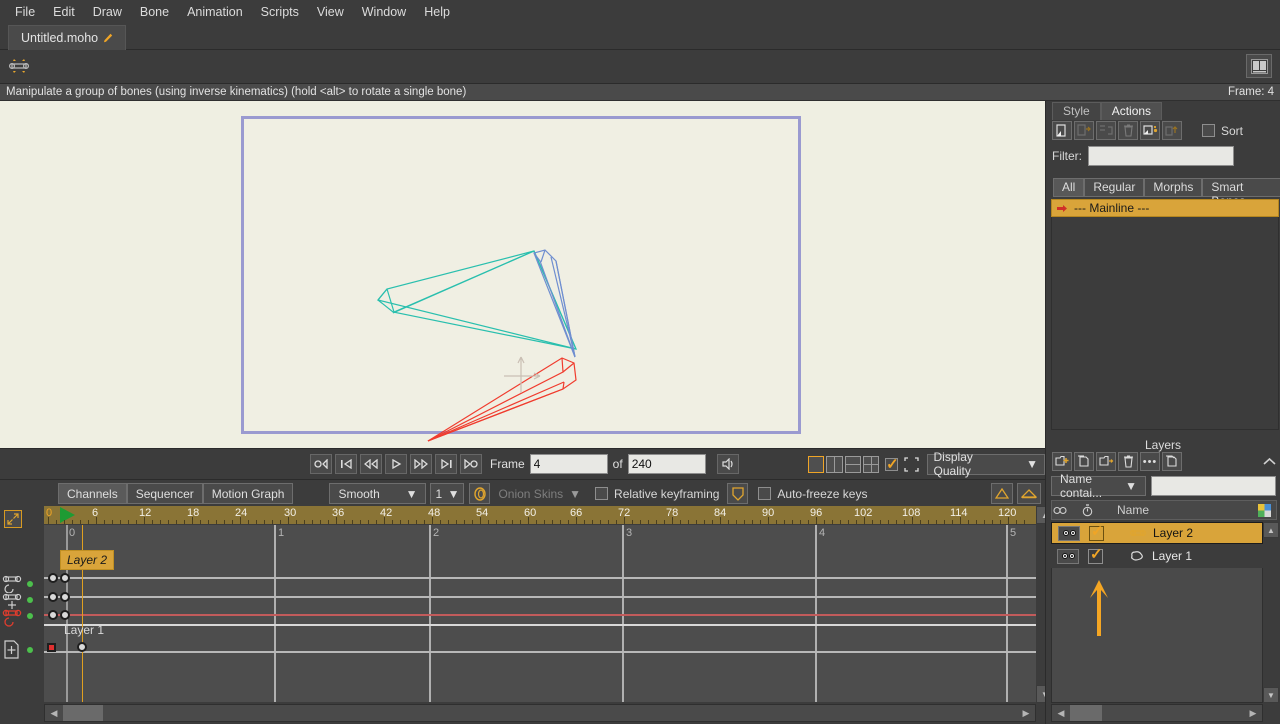  Describe the element at coordinates (25, 12) in the screenshot. I see `menu-file: File` at that location.